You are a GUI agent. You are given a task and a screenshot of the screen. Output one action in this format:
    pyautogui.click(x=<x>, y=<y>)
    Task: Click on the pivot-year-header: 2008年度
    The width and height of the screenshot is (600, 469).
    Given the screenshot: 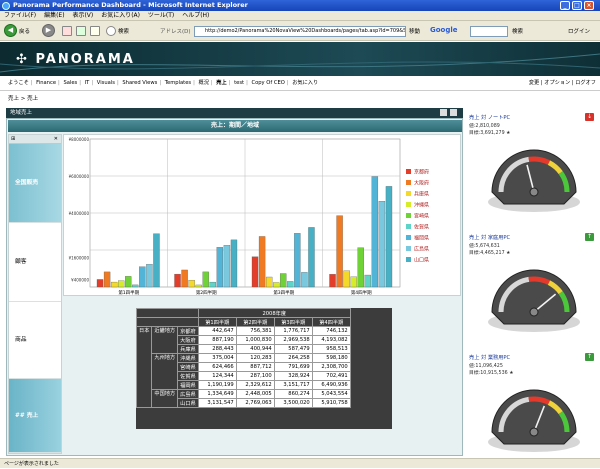 What is the action you would take?
    pyautogui.click(x=274, y=313)
    